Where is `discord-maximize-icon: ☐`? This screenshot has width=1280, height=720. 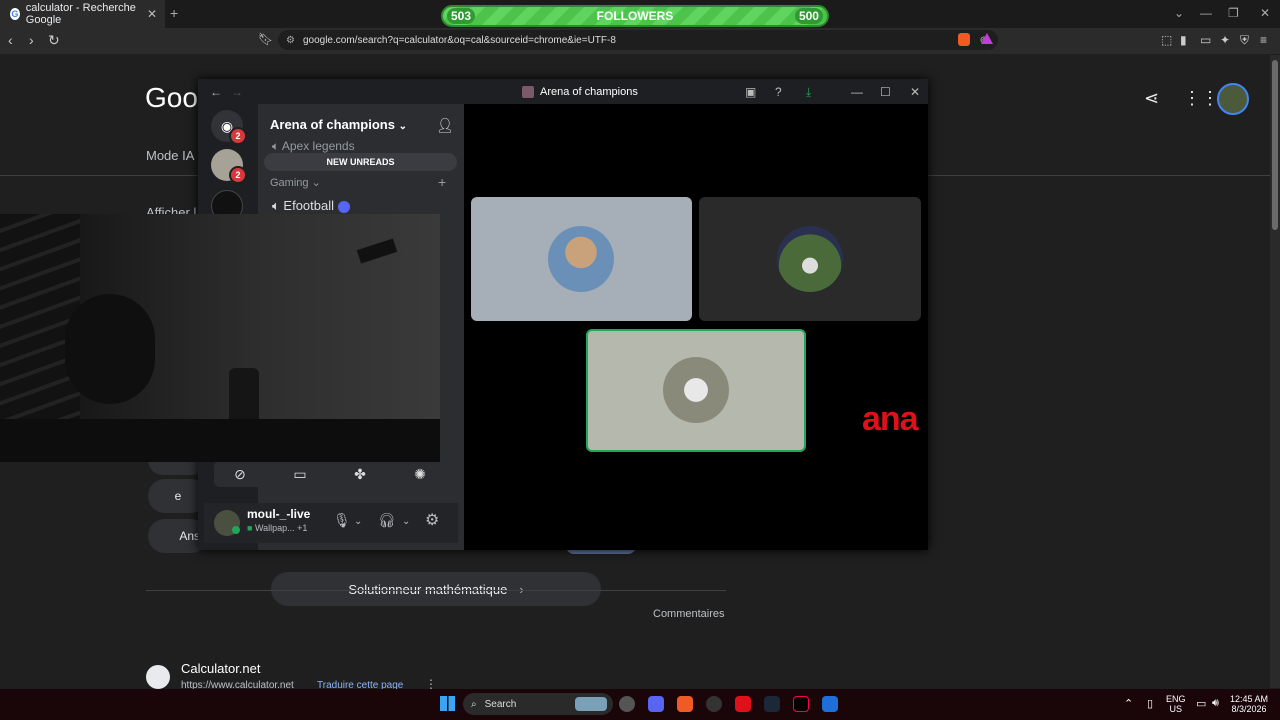 discord-maximize-icon: ☐ is located at coordinates (885, 92).